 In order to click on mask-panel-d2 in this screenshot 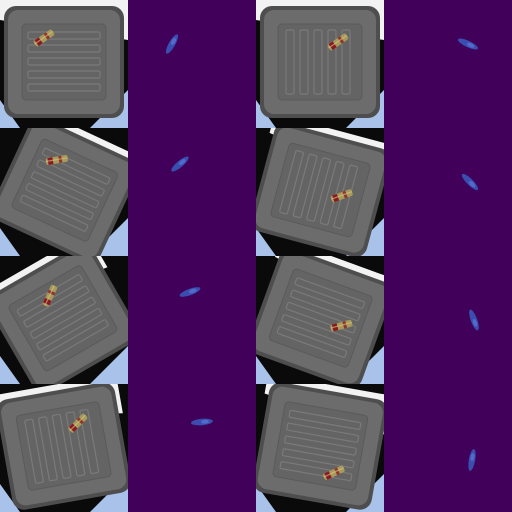, I will do `click(192, 448)`.